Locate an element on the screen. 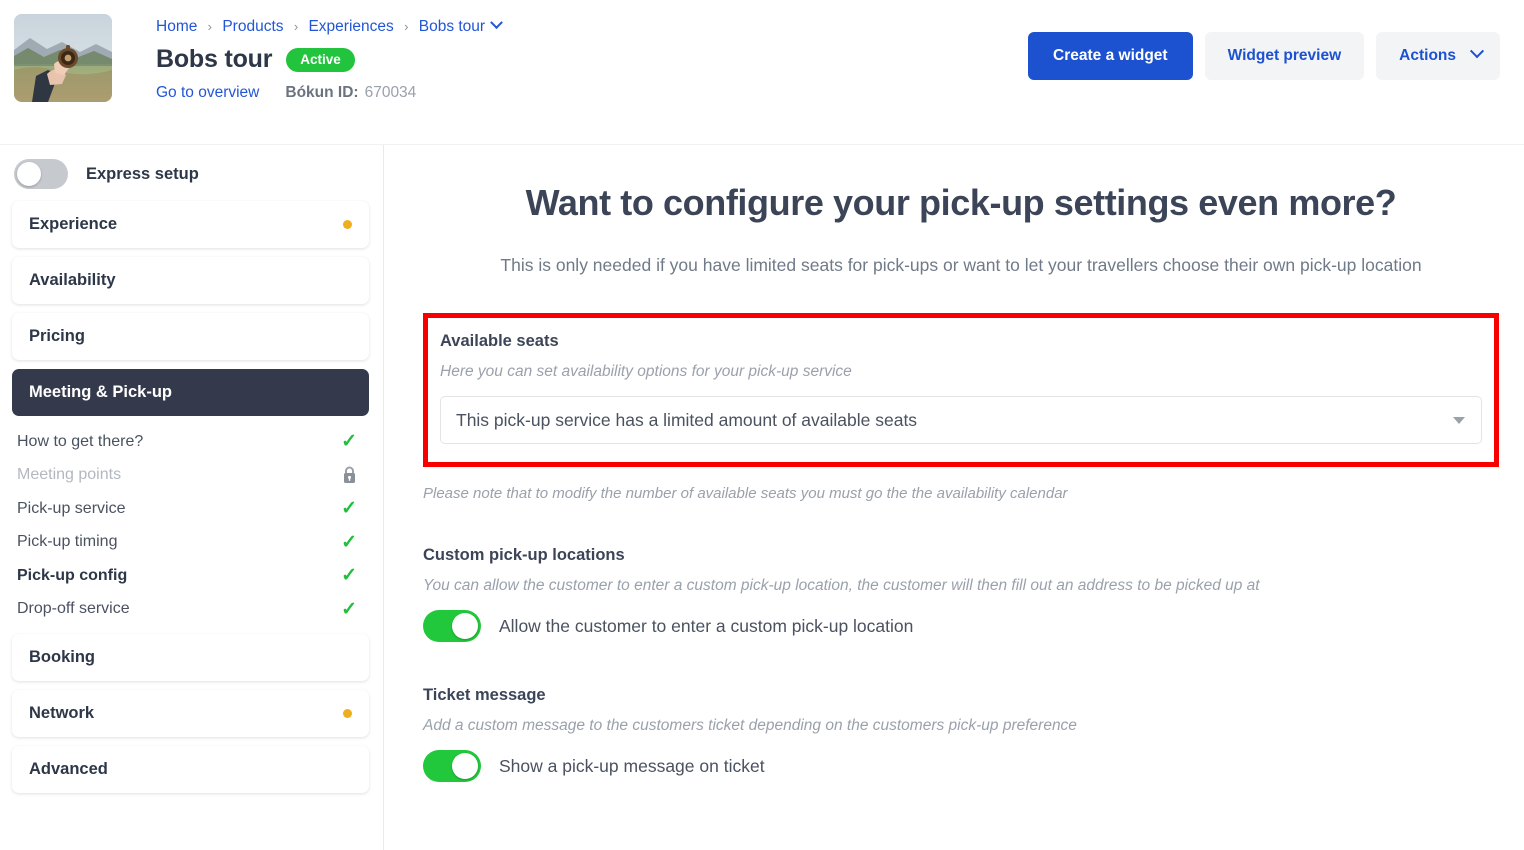 The width and height of the screenshot is (1524, 850). header-actions: Create a widget Widget preview Actions is located at coordinates (1264, 47).